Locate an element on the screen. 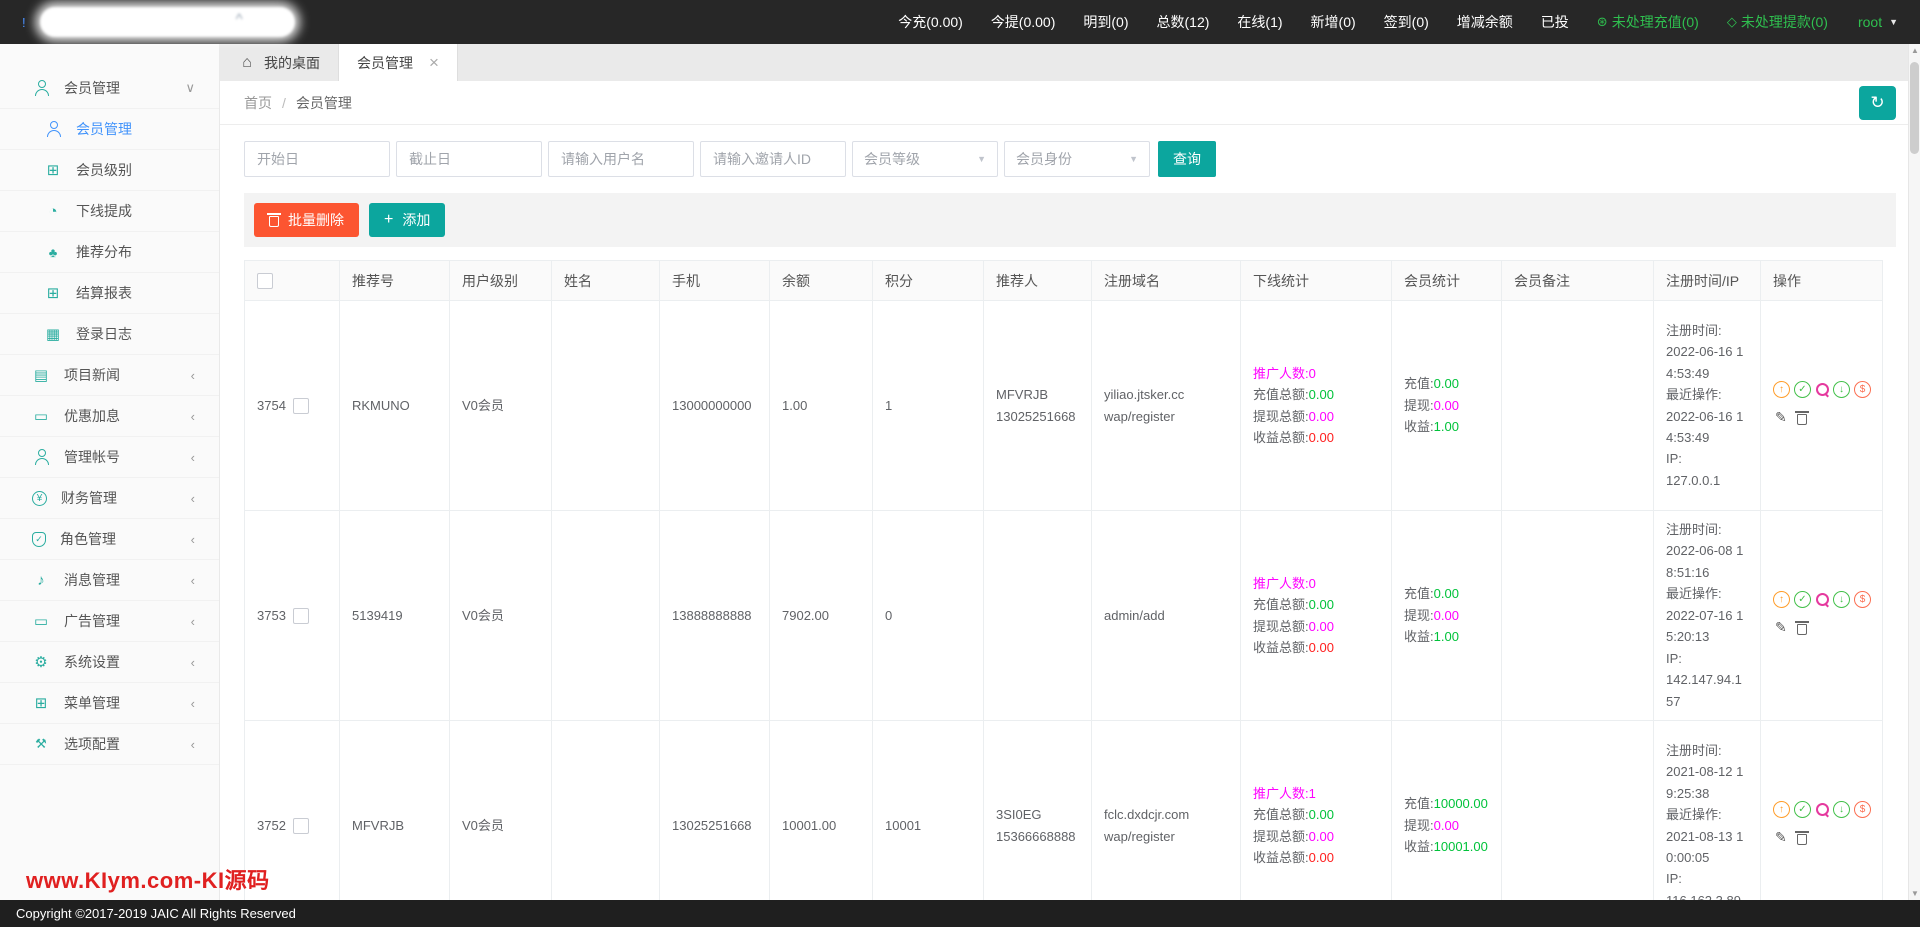 The image size is (1920, 927). end-date-input is located at coordinates (469, 159).